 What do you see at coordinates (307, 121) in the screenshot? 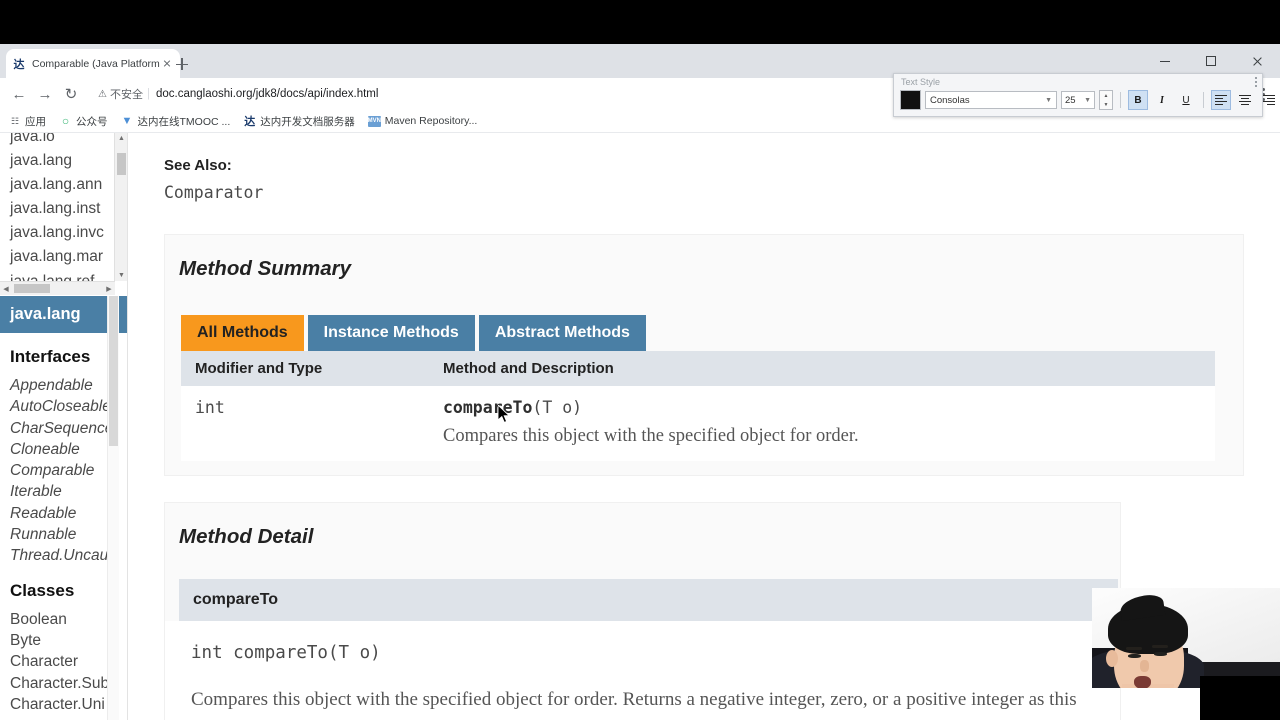
I see `bookmark-label: 达内开发文档服务器` at bounding box center [307, 121].